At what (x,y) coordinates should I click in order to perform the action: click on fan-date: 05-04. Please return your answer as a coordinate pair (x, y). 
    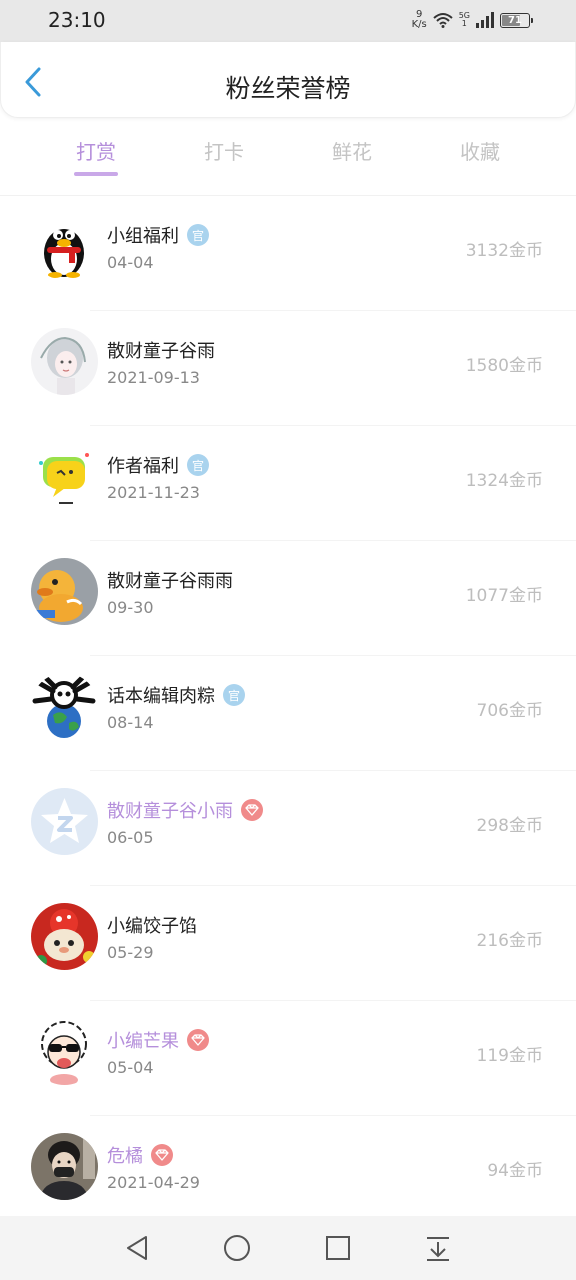
    Looking at the image, I should click on (130, 1067).